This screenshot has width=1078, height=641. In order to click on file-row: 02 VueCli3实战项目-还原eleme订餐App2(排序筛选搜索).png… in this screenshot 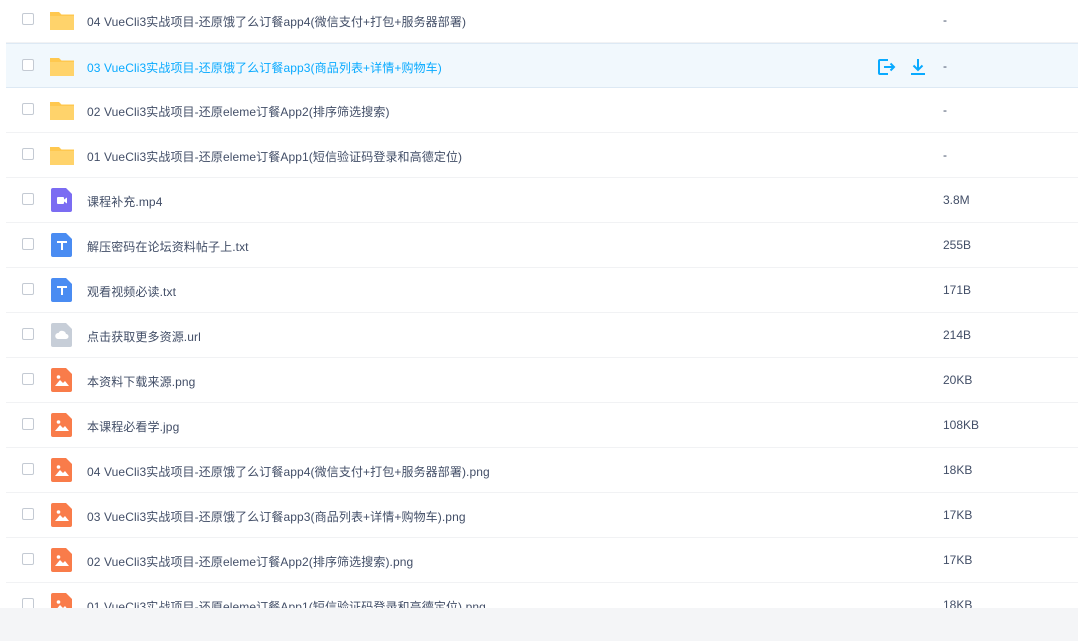, I will do `click(542, 560)`.